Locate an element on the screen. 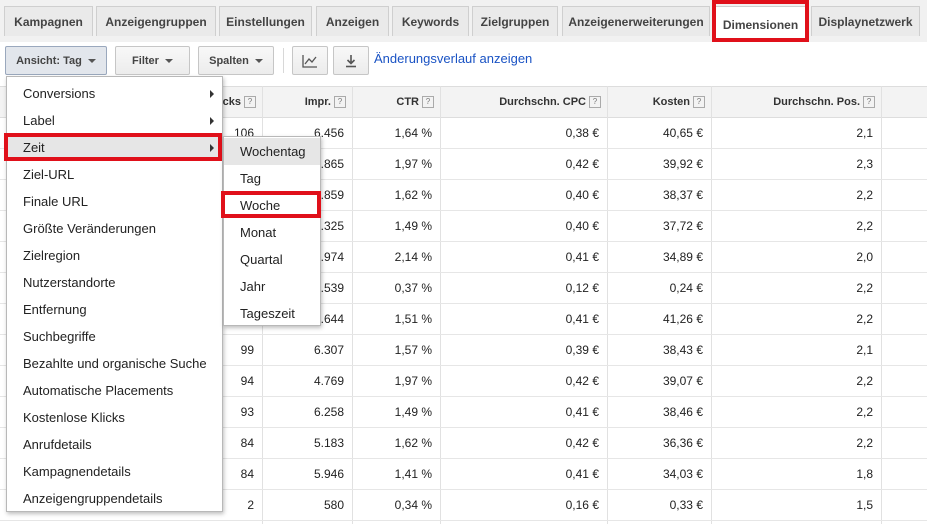  menu-item: Label is located at coordinates (114, 120).